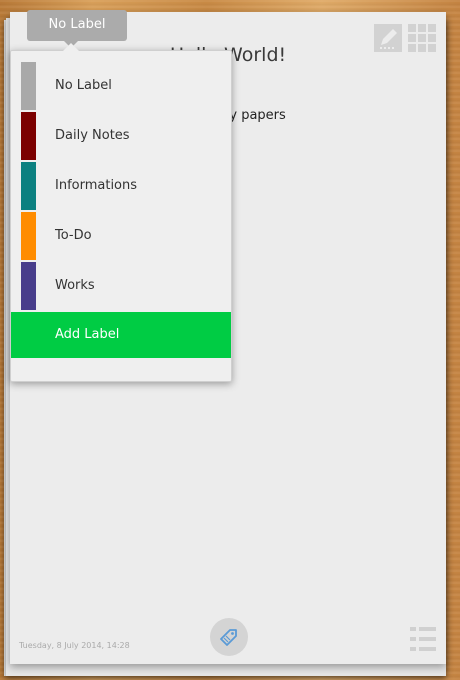  What do you see at coordinates (121, 236) in the screenshot?
I see `label-item-to-do: To-Do` at bounding box center [121, 236].